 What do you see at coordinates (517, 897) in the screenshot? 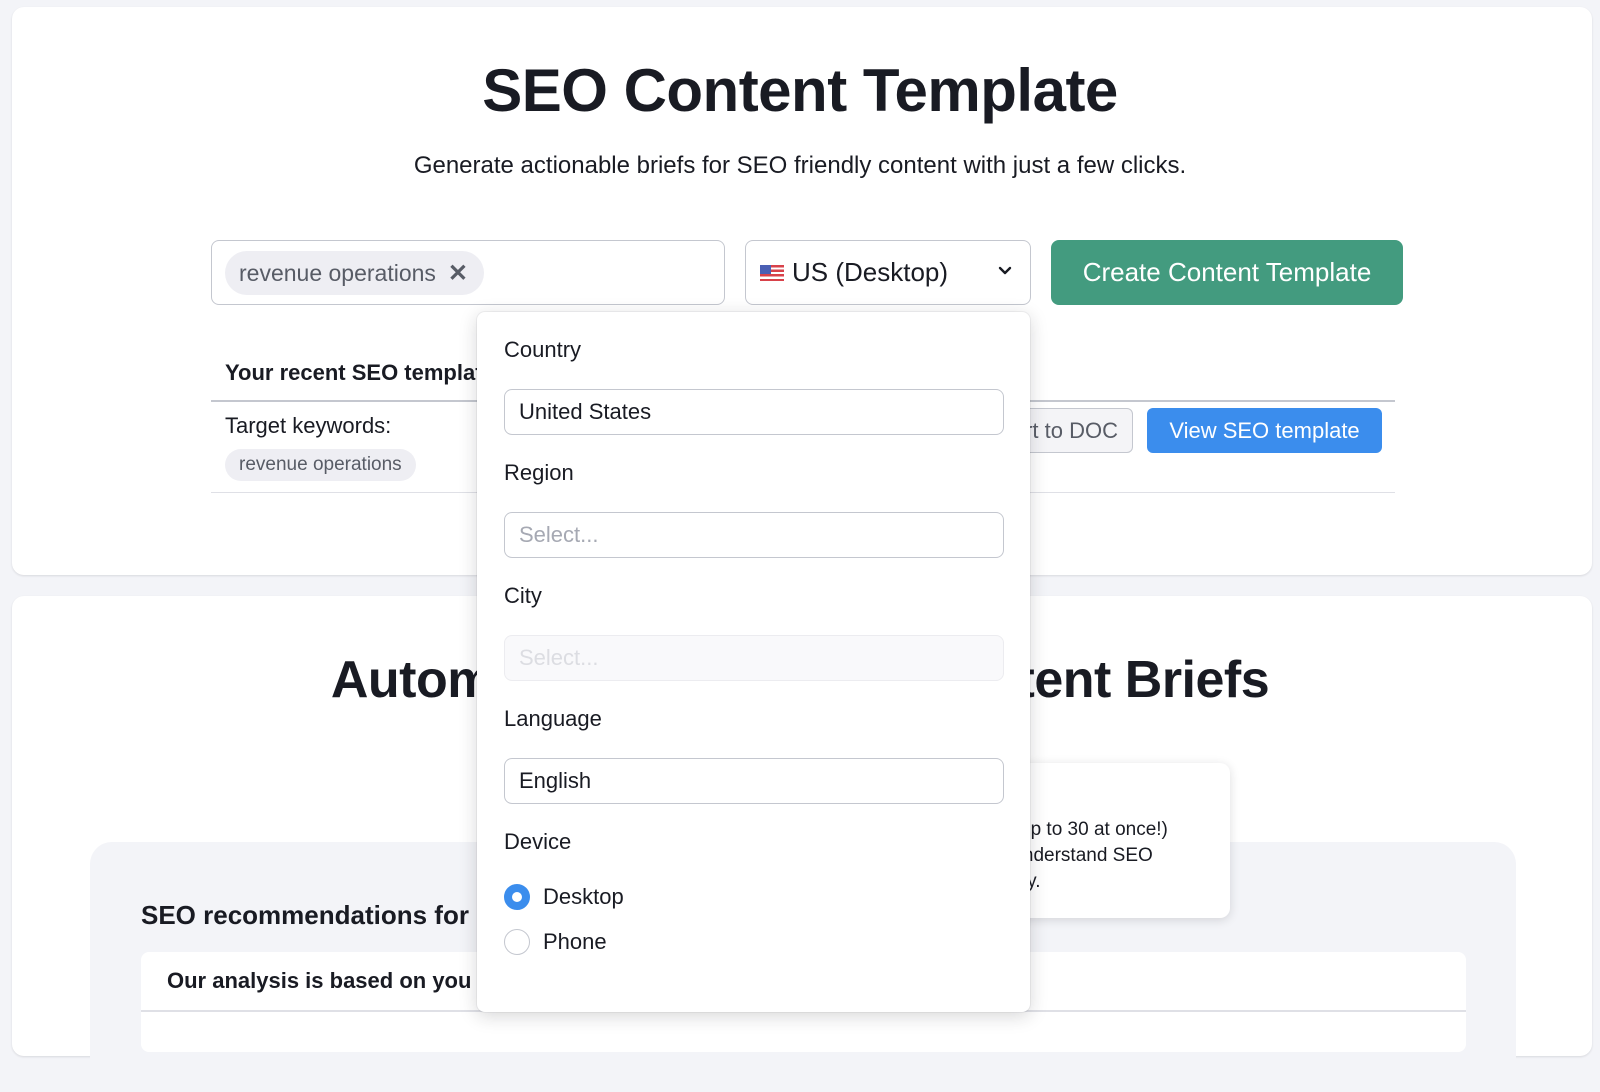
I see `radio-checked-icon` at bounding box center [517, 897].